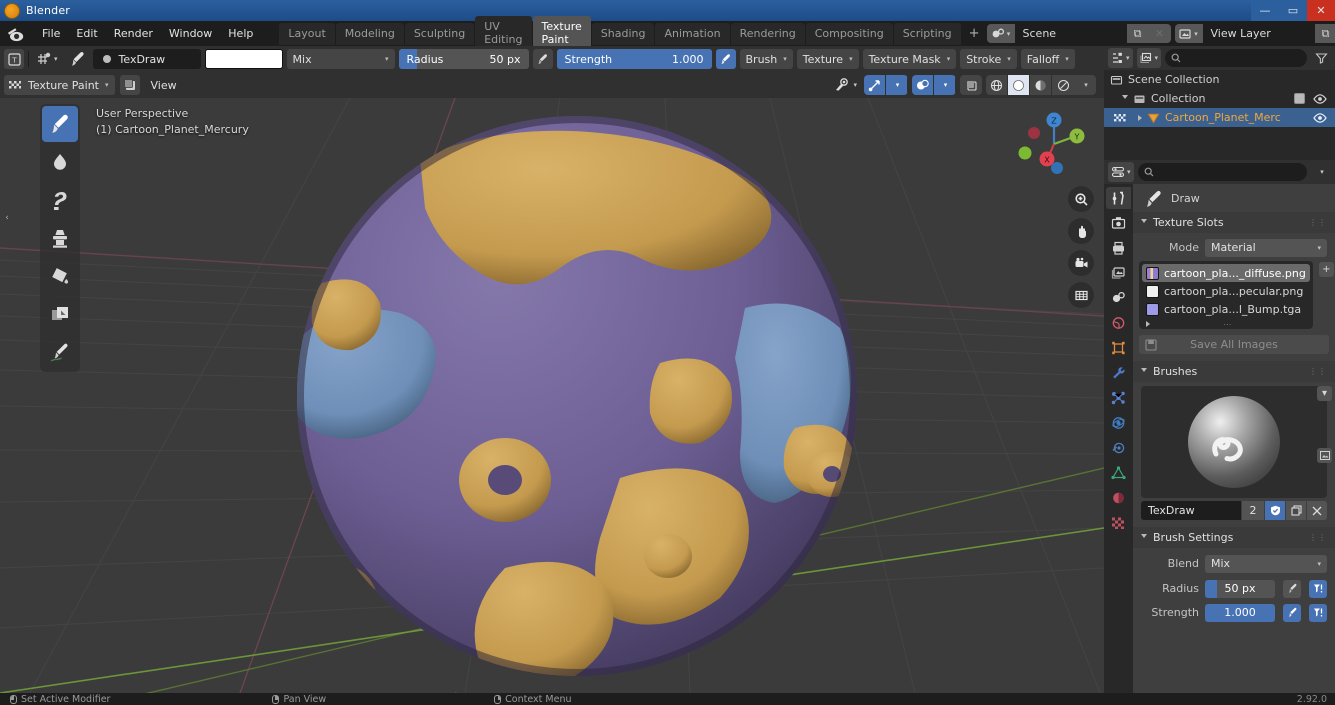 This screenshot has width=1335, height=705. What do you see at coordinates (945, 85) in the screenshot?
I see `overlay-options-button: ▾` at bounding box center [945, 85].